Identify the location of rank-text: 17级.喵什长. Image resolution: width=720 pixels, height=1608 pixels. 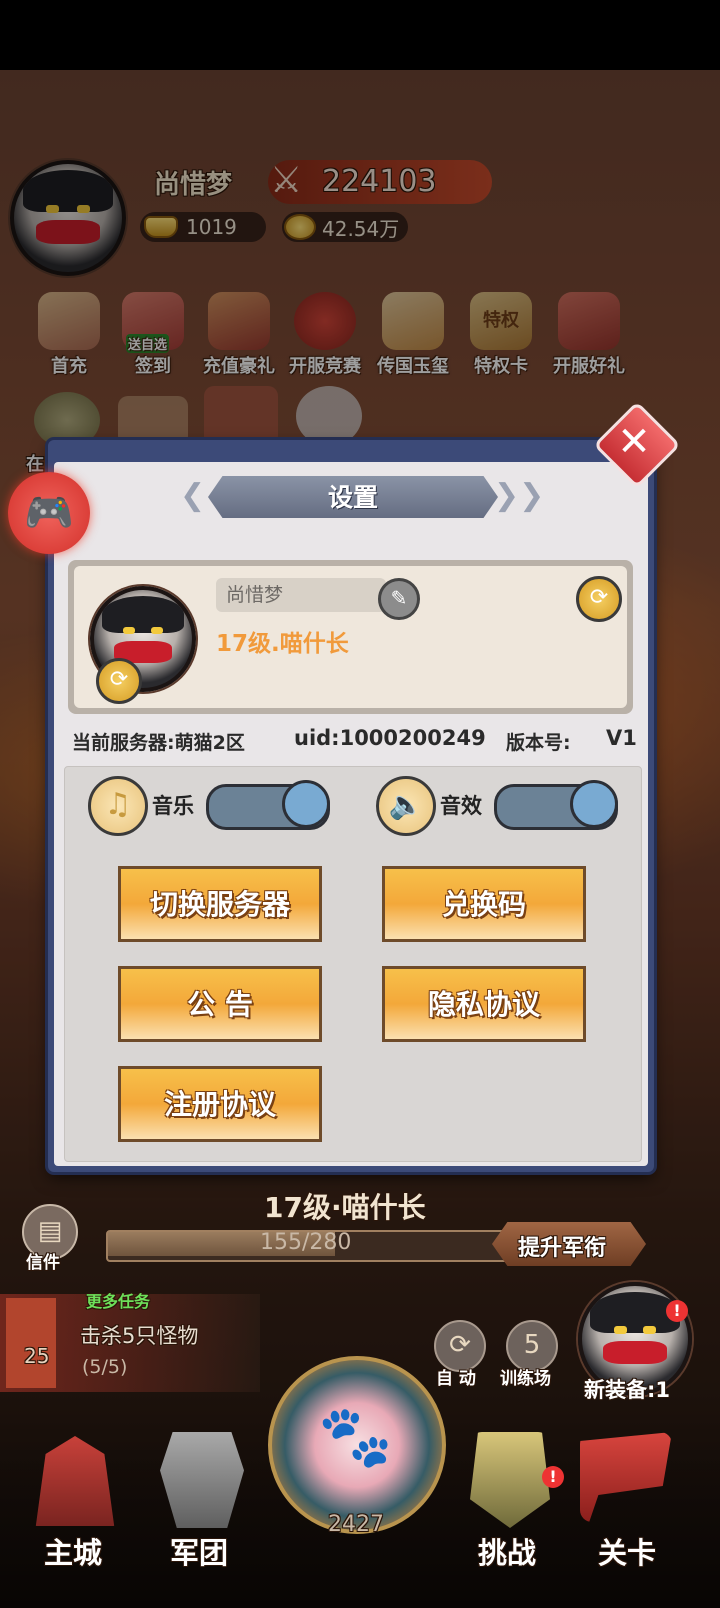
(282, 644).